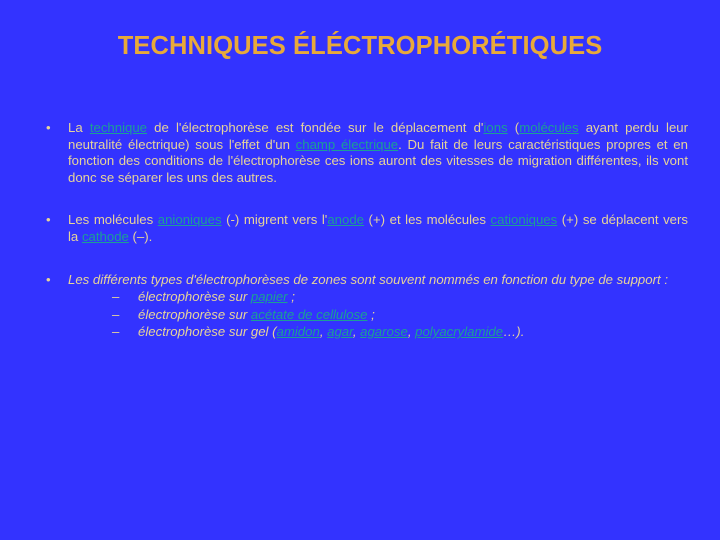 The height and width of the screenshot is (540, 720). What do you see at coordinates (514, 332) in the screenshot?
I see `text-run: …).` at bounding box center [514, 332].